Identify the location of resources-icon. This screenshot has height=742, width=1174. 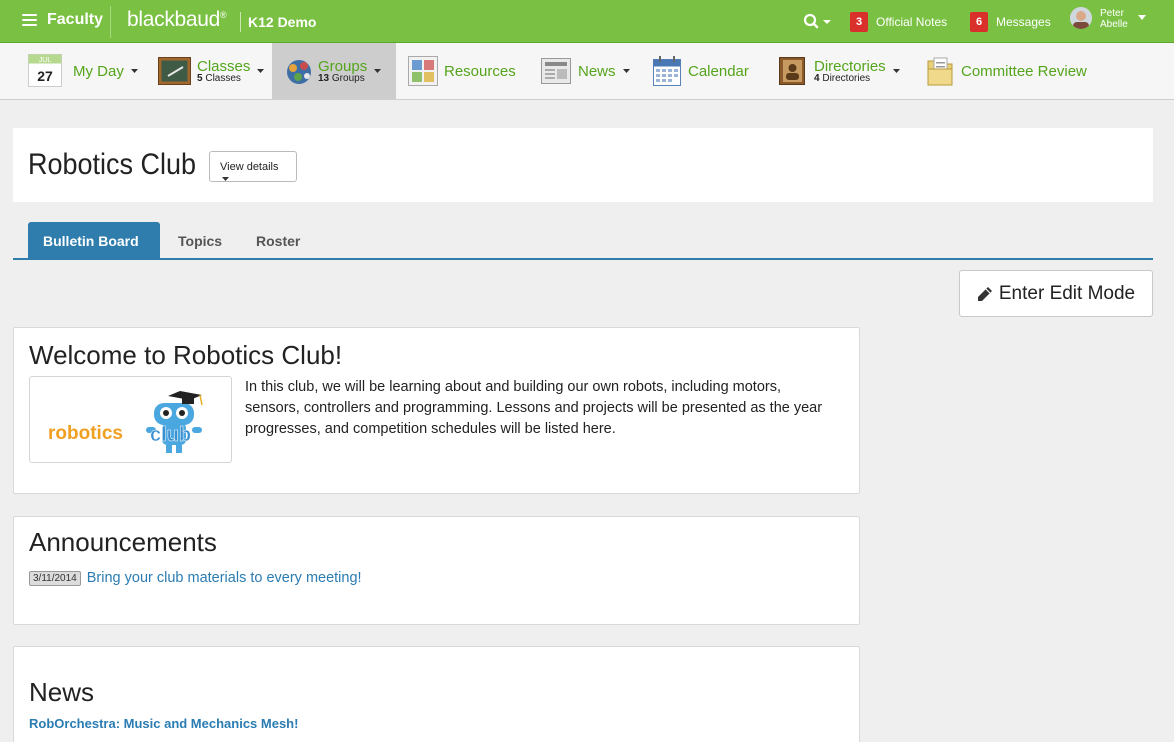
(423, 71).